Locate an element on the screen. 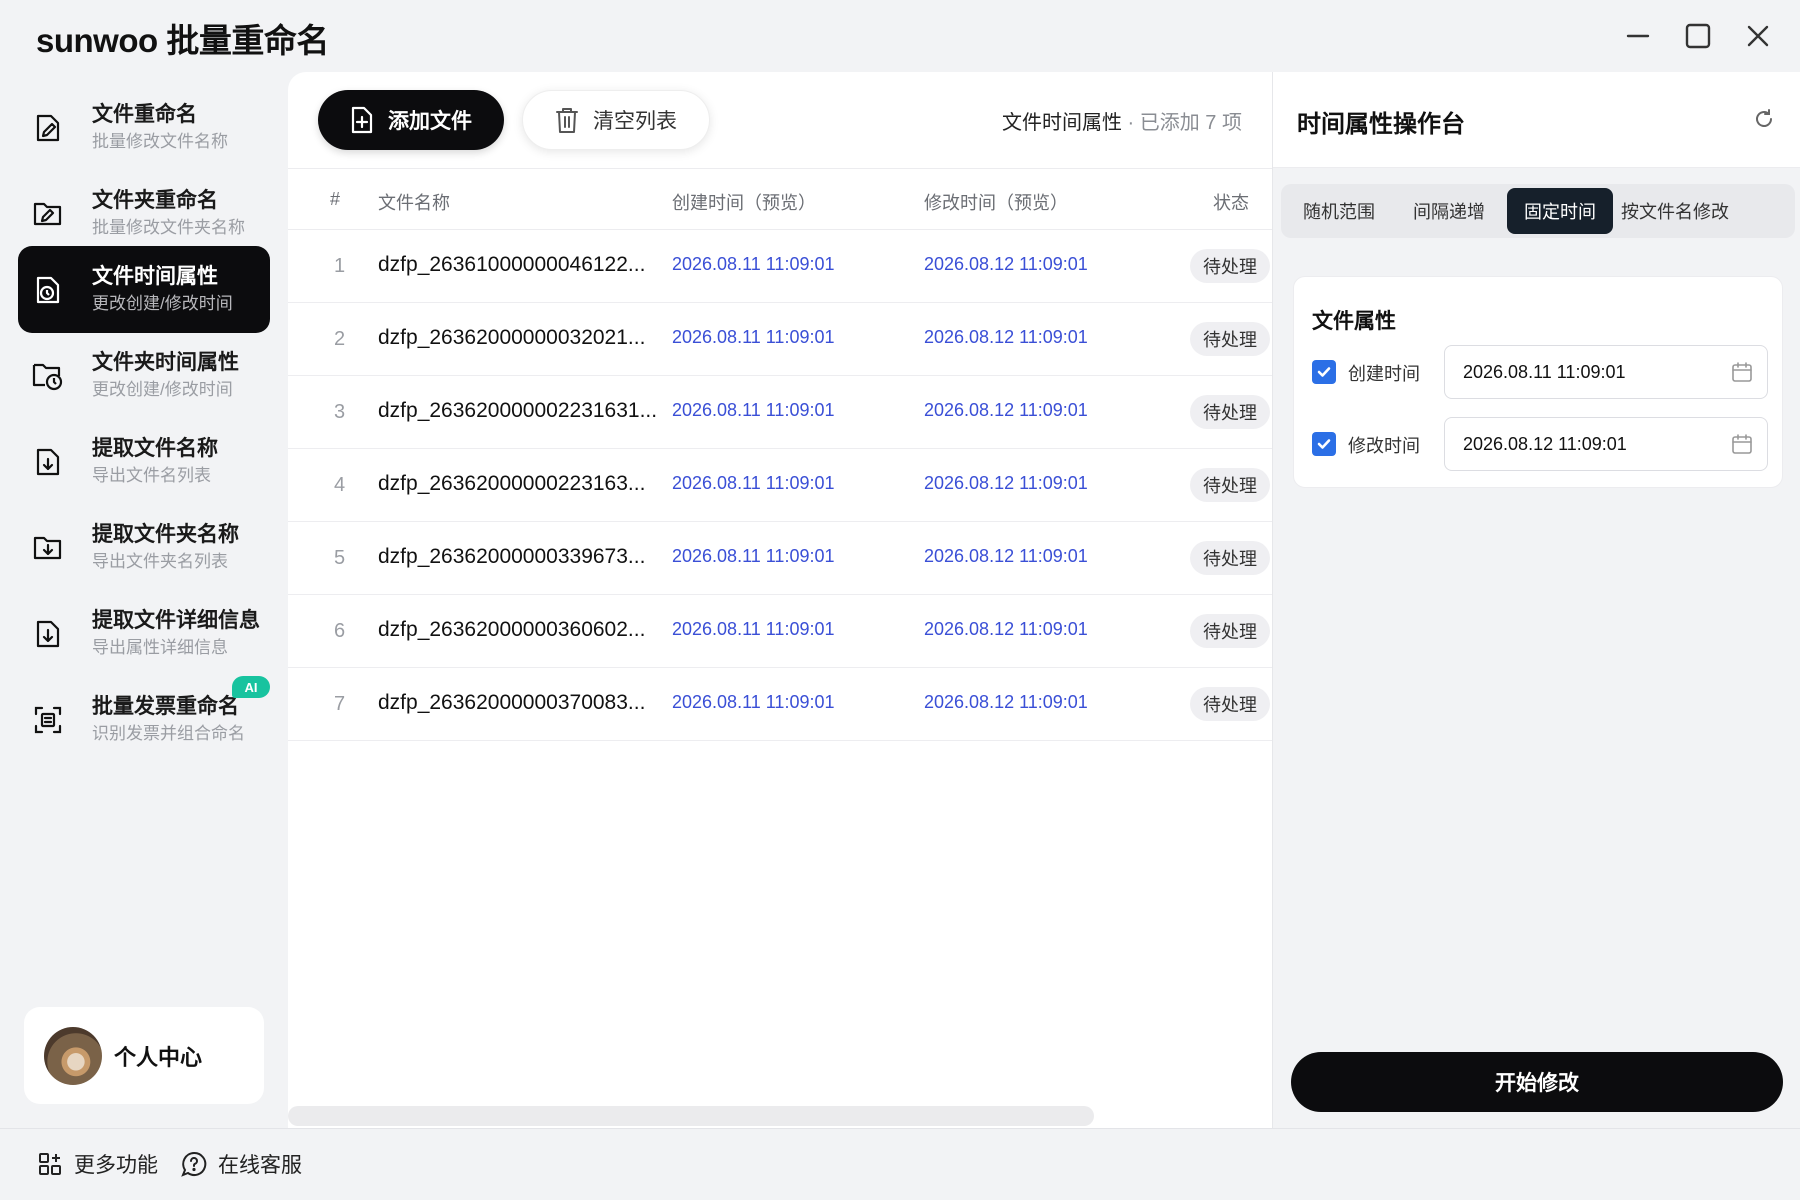 The height and width of the screenshot is (1200, 1800). row-index: 7 is located at coordinates (340, 704).